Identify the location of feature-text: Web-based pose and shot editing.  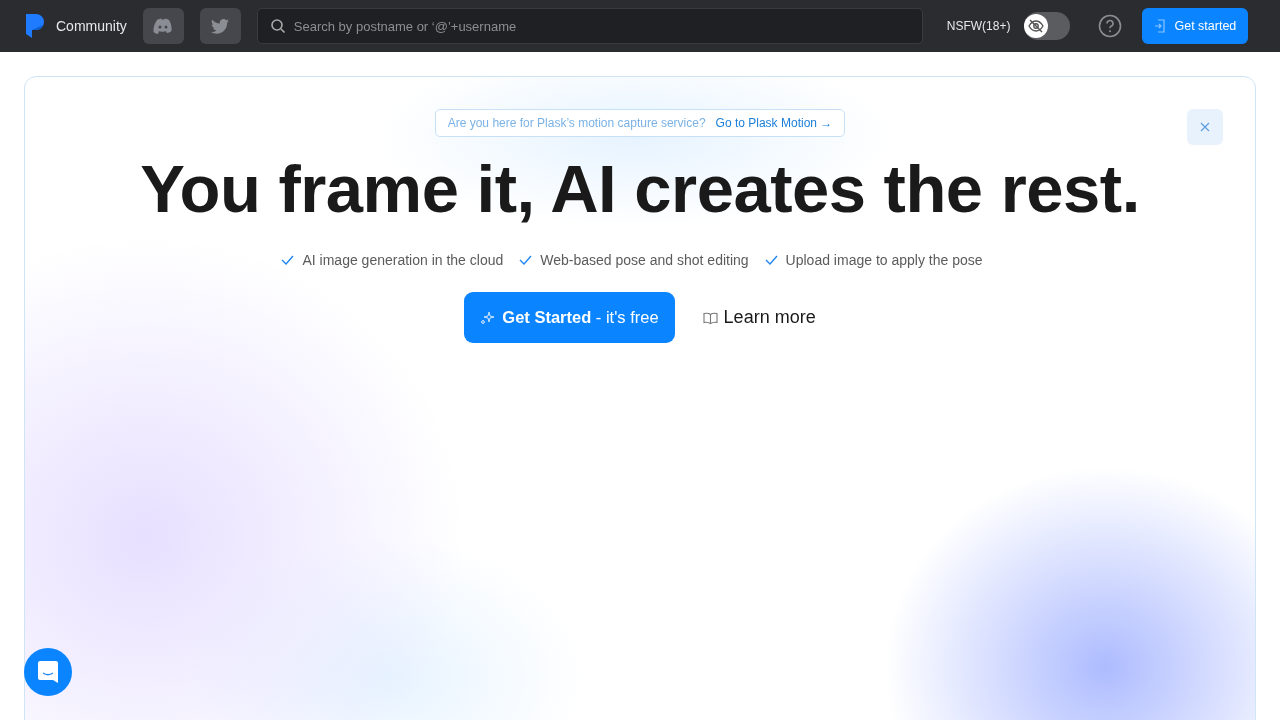
(644, 260).